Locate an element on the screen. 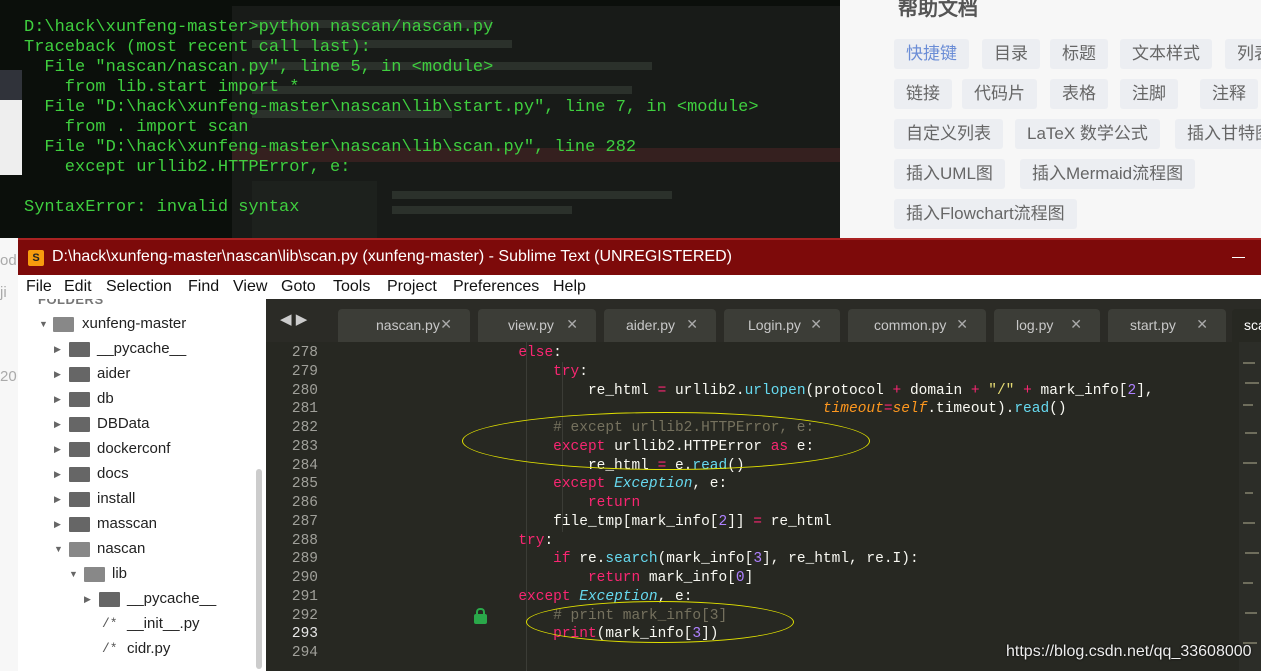  tree-folder: ▼ nascan is located at coordinates (142, 549).